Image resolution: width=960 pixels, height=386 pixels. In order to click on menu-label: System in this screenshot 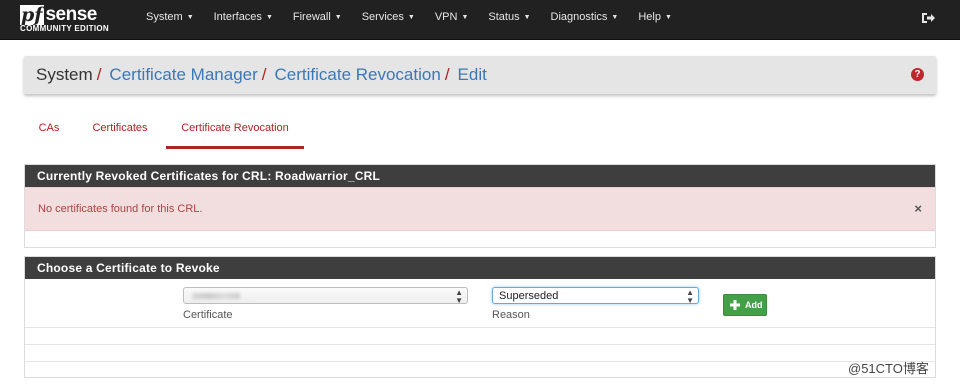, I will do `click(164, 17)`.